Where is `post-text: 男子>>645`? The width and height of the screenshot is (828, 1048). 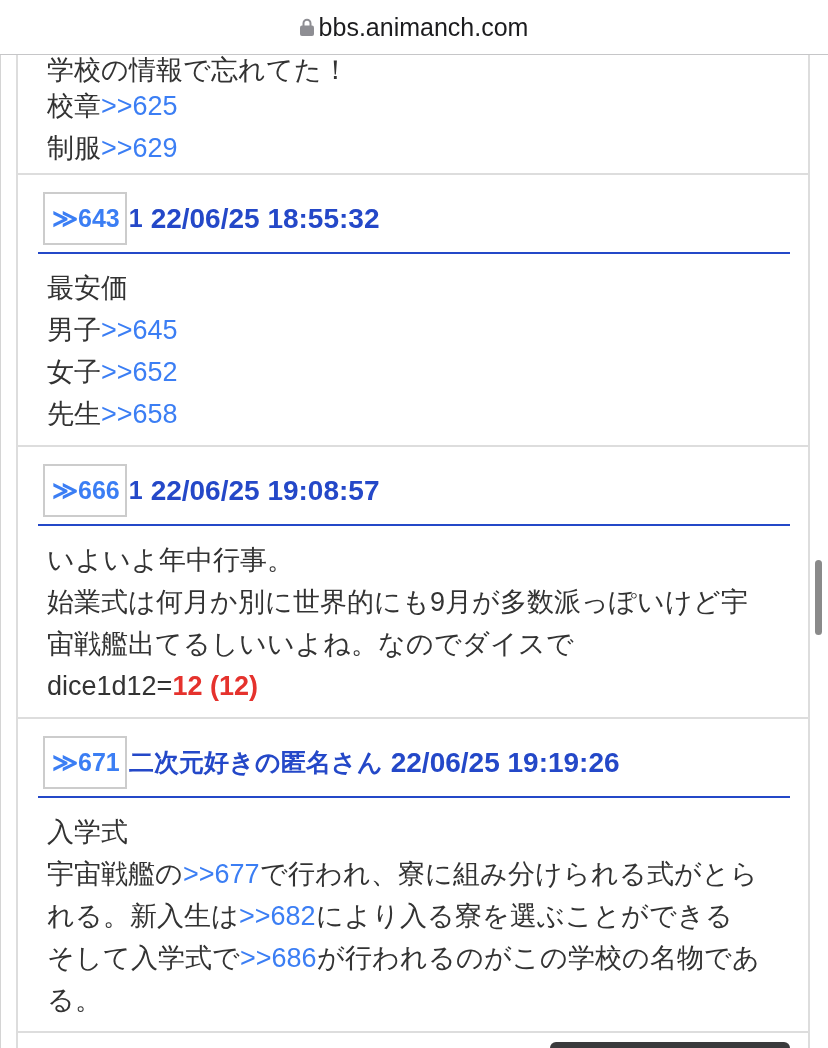 post-text: 男子>>645 is located at coordinates (113, 330).